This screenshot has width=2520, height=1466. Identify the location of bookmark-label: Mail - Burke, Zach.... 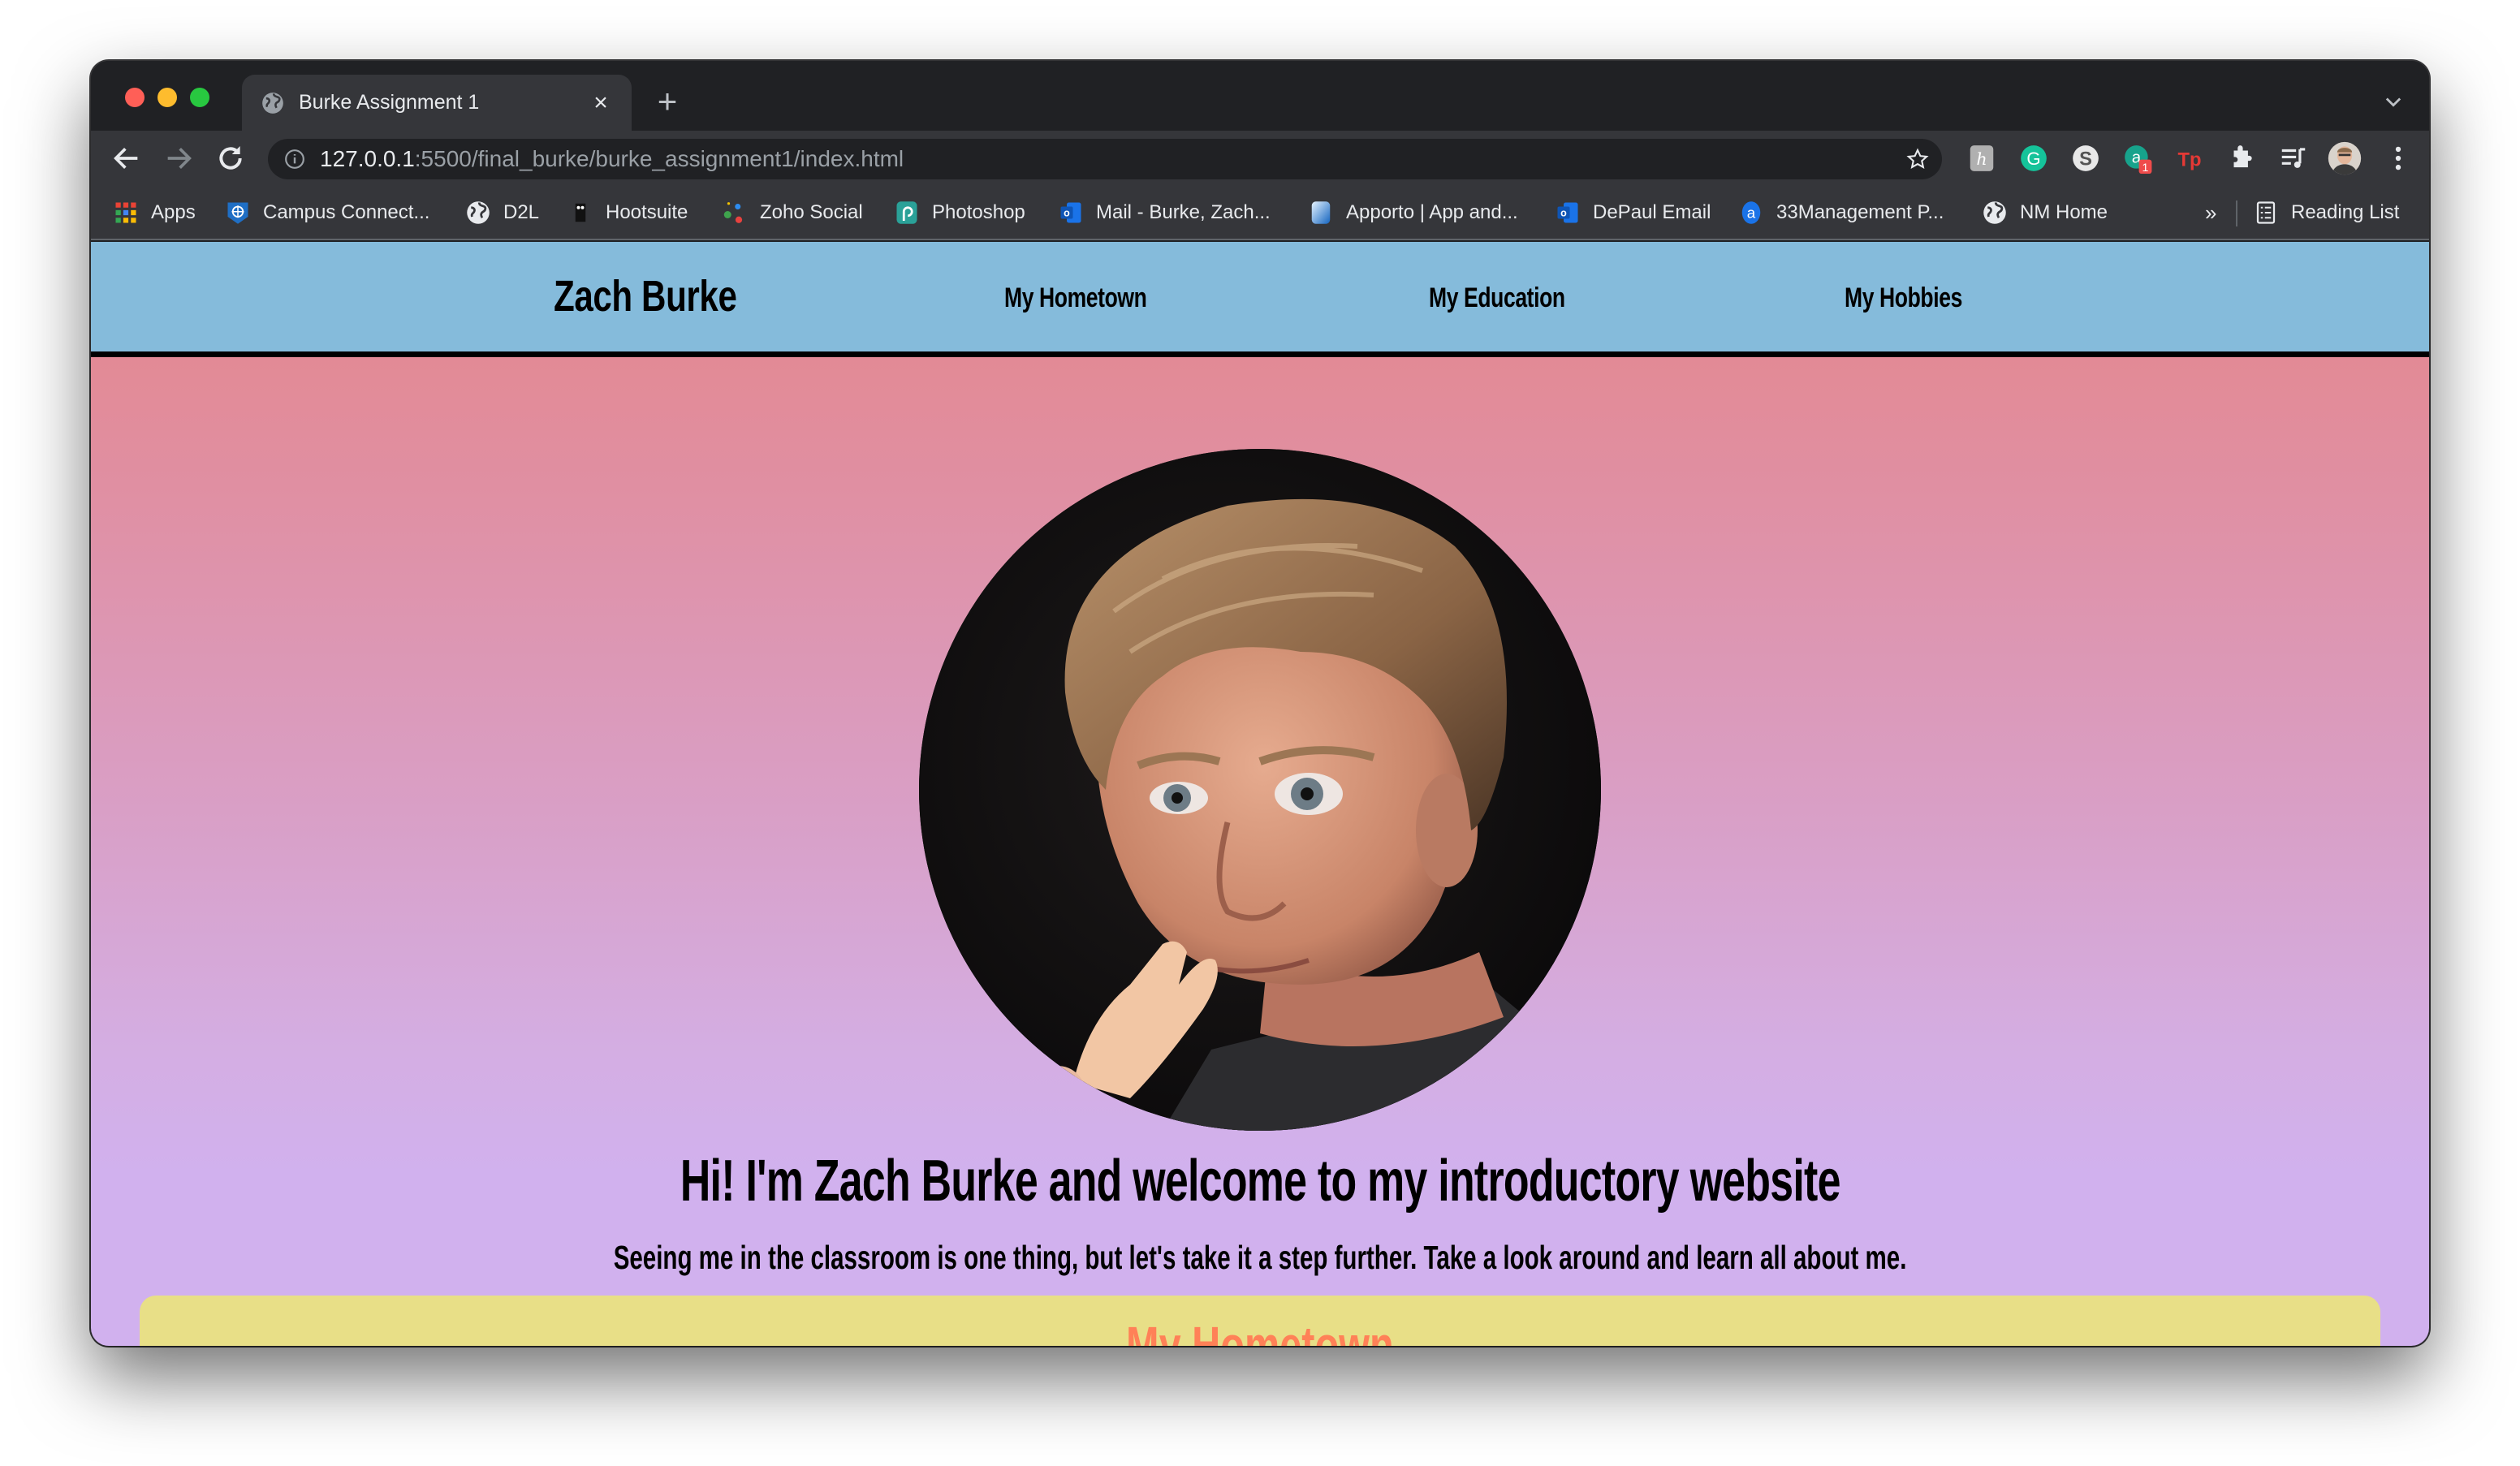
(1184, 212).